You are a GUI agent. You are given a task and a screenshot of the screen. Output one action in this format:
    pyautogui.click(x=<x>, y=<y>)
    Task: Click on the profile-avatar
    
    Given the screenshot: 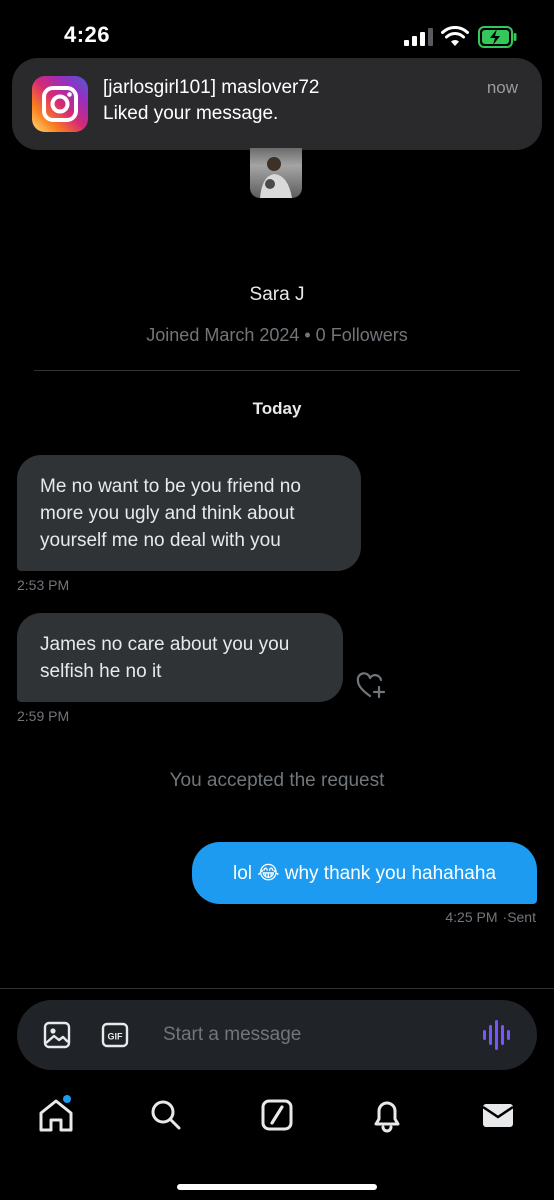 What is the action you would take?
    pyautogui.click(x=276, y=173)
    